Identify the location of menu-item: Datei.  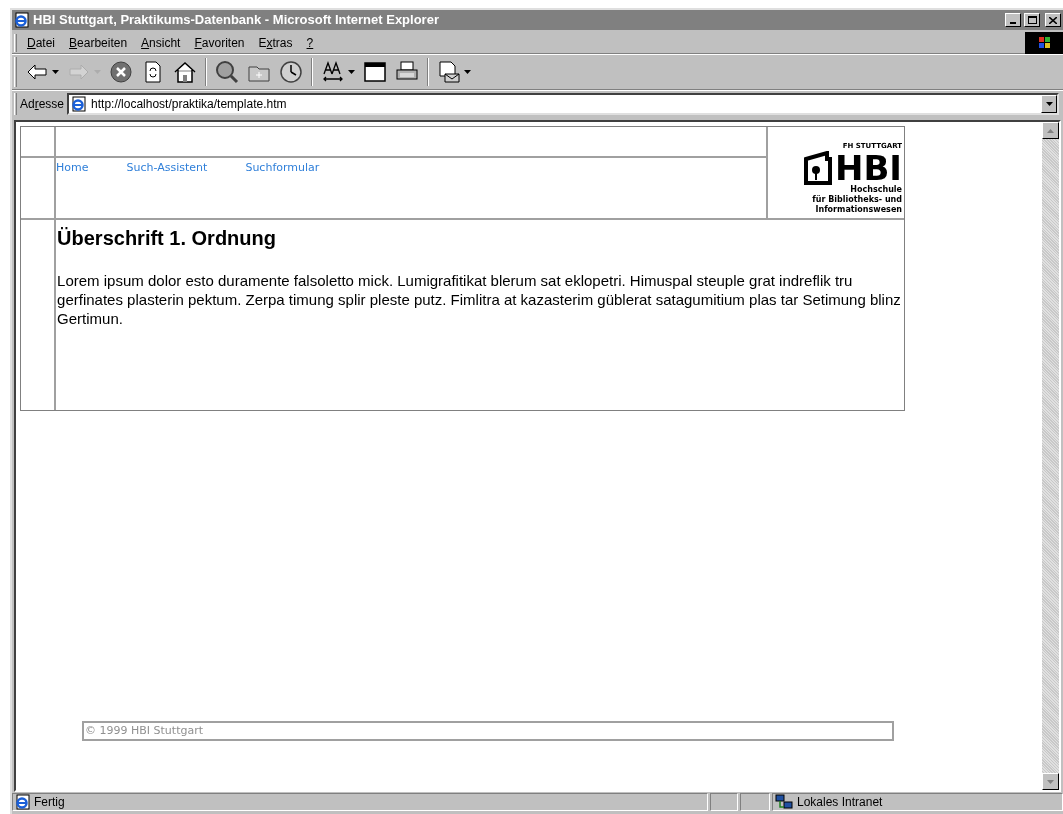
(41, 42).